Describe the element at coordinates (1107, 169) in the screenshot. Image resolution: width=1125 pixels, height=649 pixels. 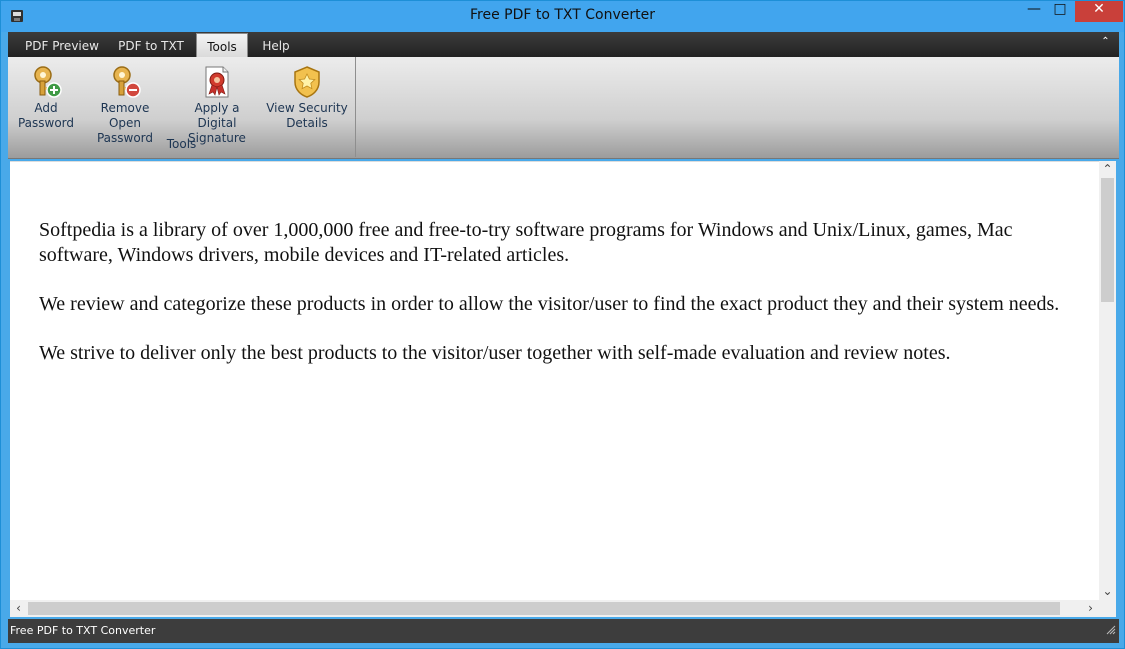
I see `scroll-up-icon: ⌃` at that location.